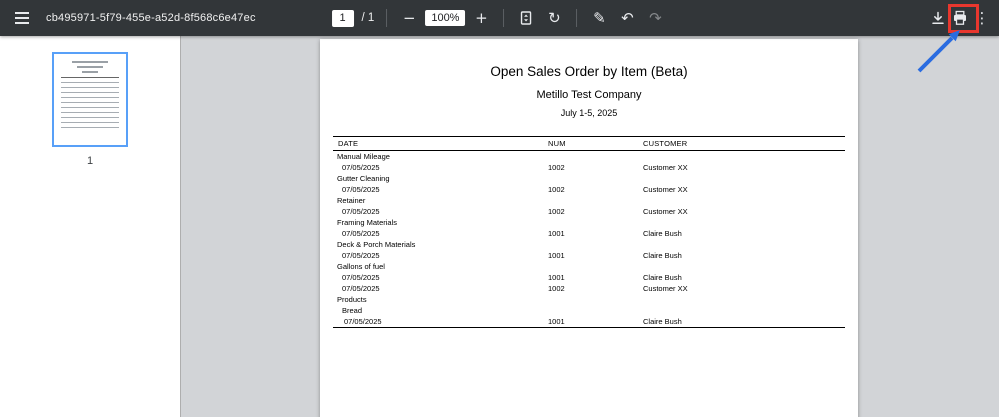 The width and height of the screenshot is (999, 417). I want to click on page-number-input, so click(342, 18).